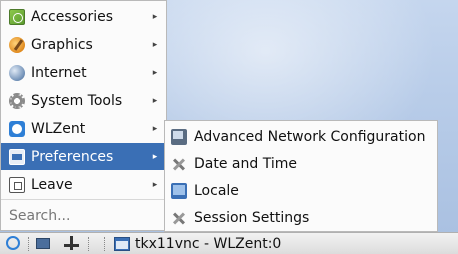  I want to click on menu-item-label: Leave, so click(52, 184).